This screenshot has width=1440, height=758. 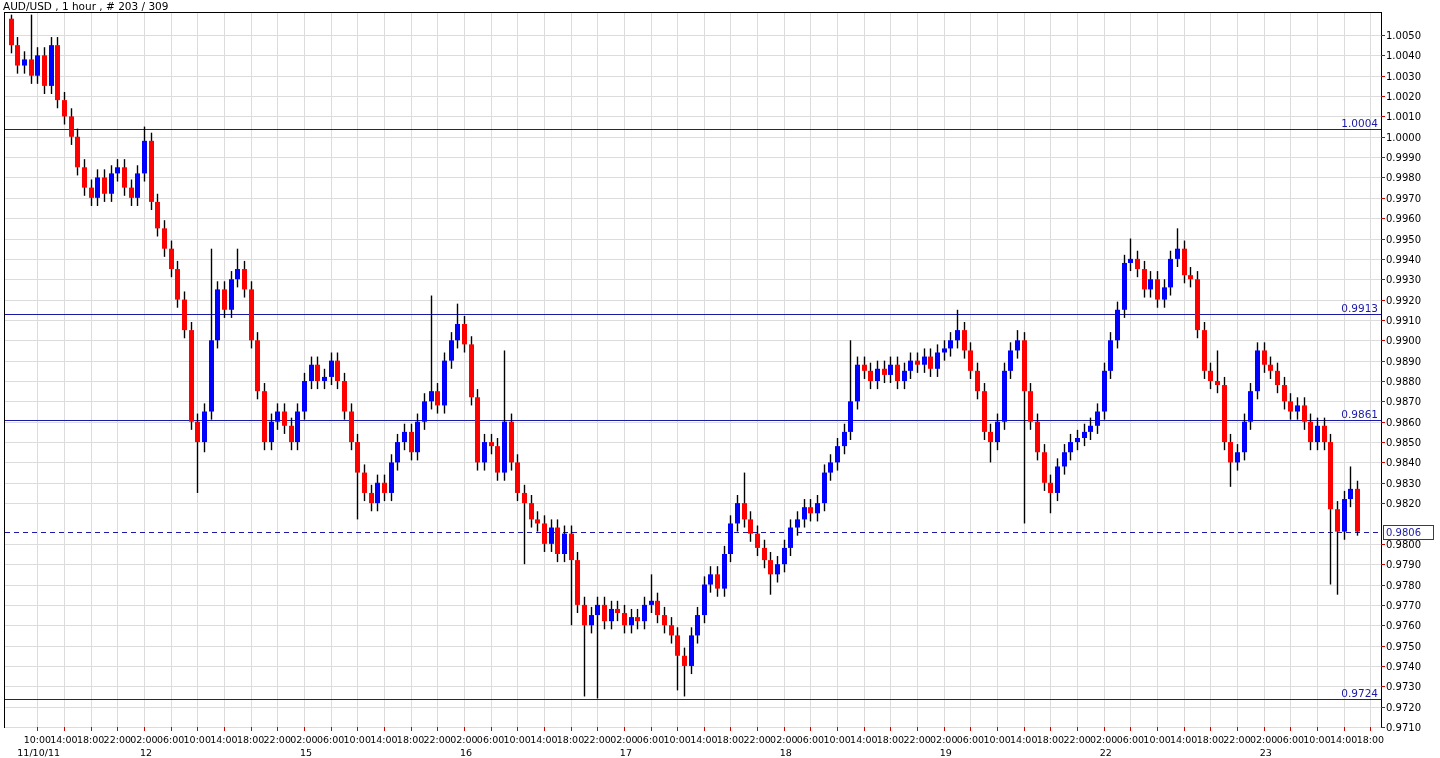 I want to click on date-label: 23, so click(x=1265, y=752).